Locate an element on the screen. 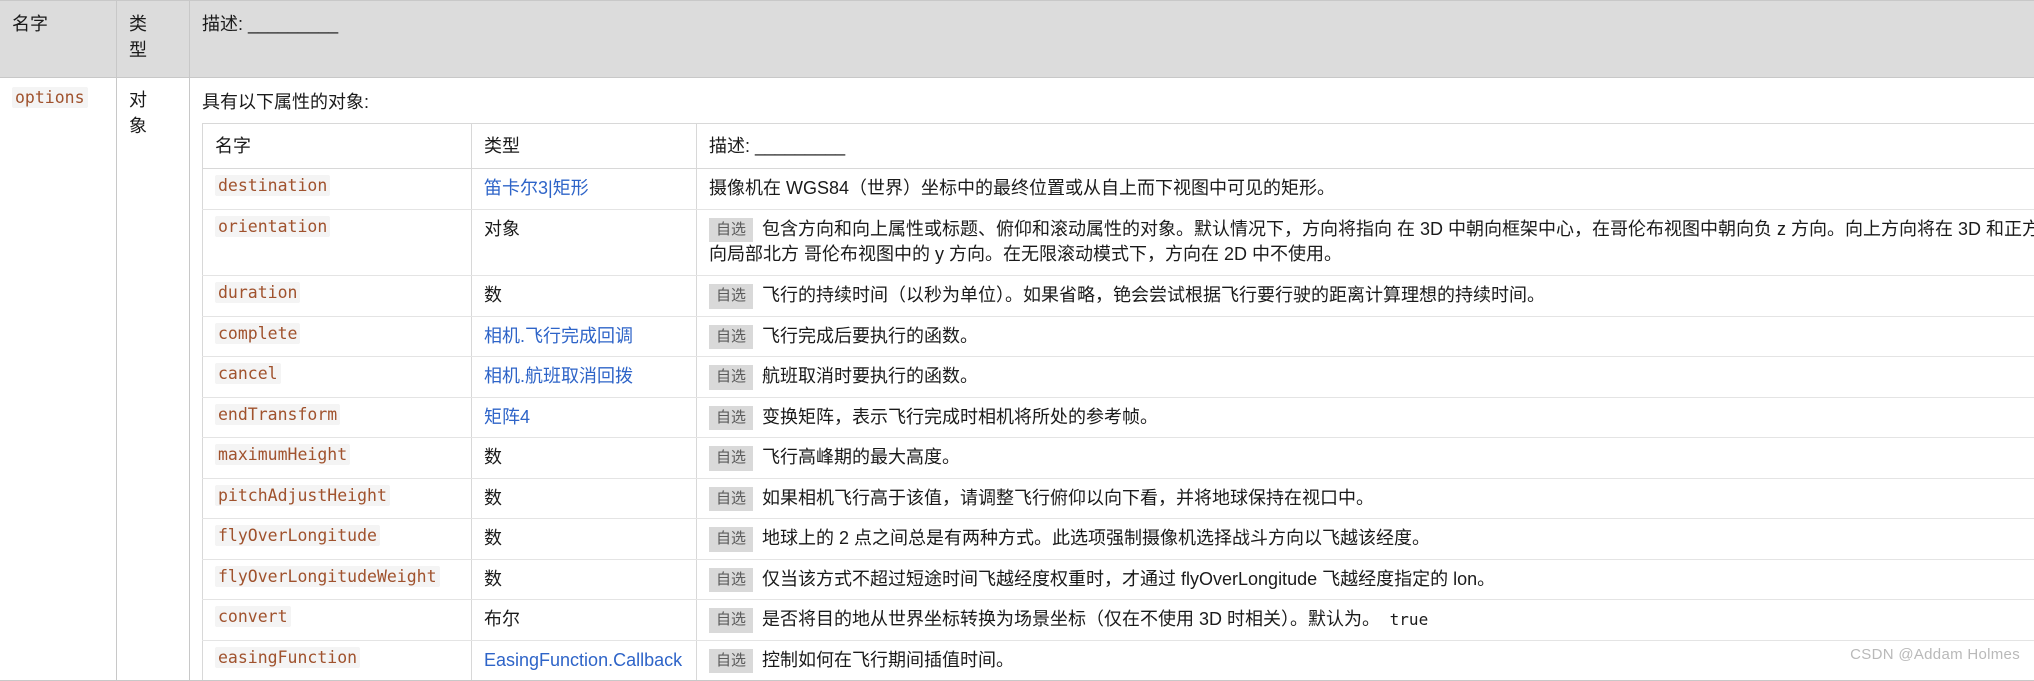 This screenshot has height=681, width=2034. property-name: cancel is located at coordinates (248, 373).